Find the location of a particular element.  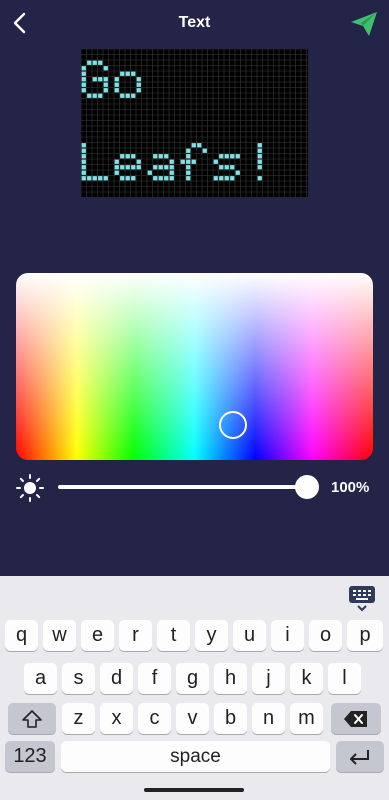

key-n: n is located at coordinates (268, 718).